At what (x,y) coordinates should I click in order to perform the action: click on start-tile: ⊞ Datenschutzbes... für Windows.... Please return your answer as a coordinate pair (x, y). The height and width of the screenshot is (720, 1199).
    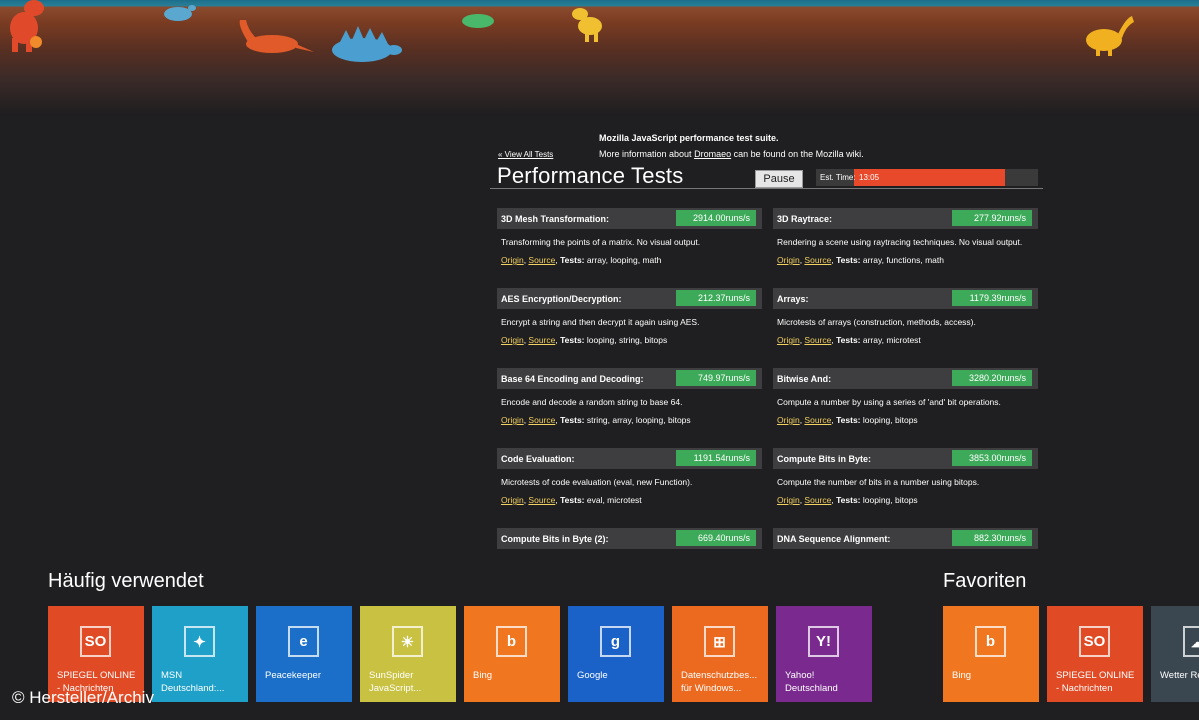
    Looking at the image, I should click on (720, 654).